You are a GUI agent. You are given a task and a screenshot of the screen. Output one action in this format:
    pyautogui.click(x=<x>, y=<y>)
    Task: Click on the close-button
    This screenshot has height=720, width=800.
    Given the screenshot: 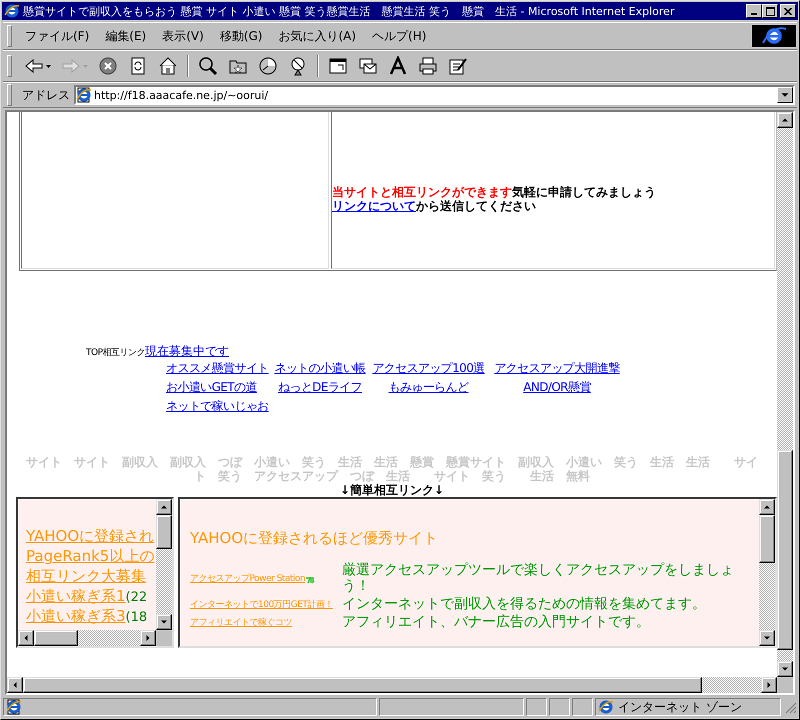 What is the action you would take?
    pyautogui.click(x=788, y=11)
    